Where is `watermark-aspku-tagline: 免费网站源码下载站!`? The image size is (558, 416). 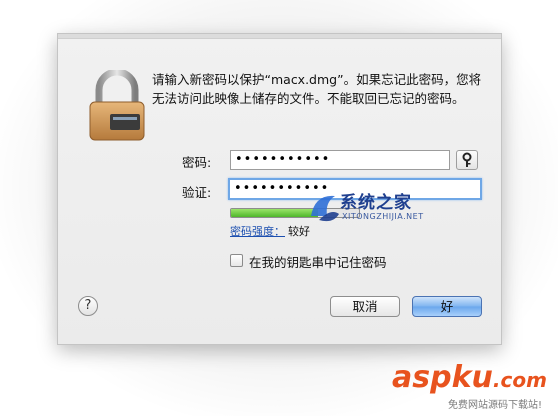 watermark-aspku-tagline: 免费网站源码下载站! is located at coordinates (495, 405).